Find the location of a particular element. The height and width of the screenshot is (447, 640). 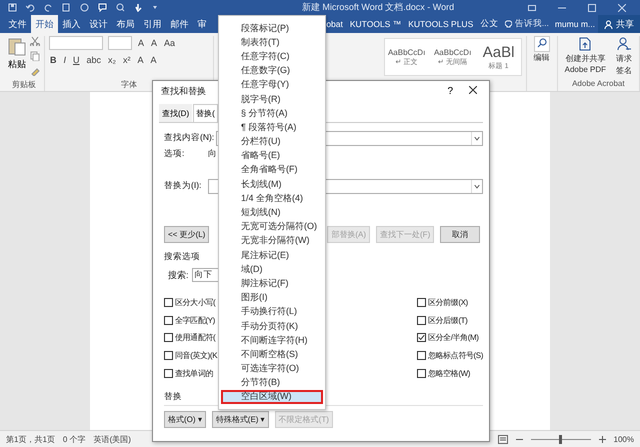

group-label: 字体 is located at coordinates (129, 85).